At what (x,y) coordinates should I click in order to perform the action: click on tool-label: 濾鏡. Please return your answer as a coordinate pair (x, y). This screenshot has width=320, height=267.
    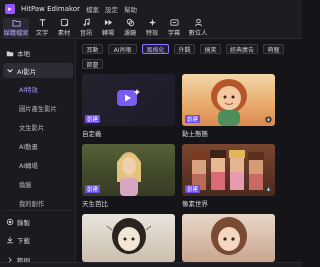
    Looking at the image, I should click on (130, 33).